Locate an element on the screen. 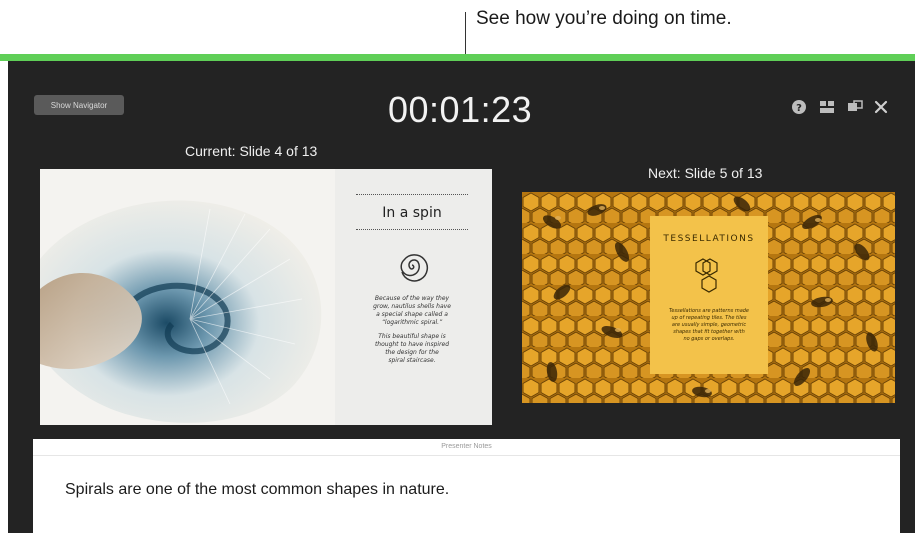 This screenshot has width=915, height=533. spiral-icon is located at coordinates (414, 268).